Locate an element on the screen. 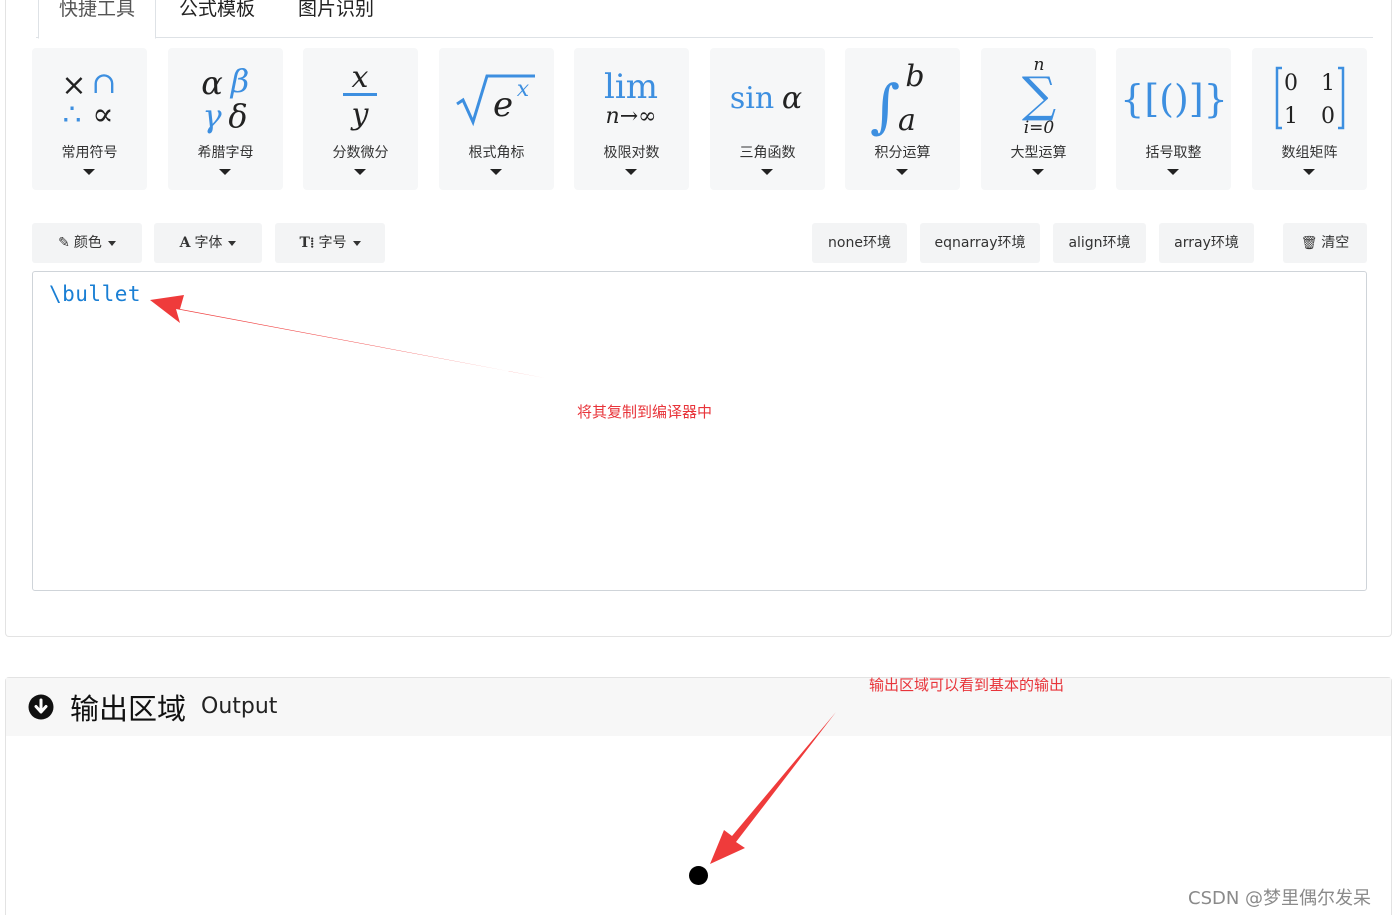 This screenshot has height=915, width=1396. align-env-button: align环境 is located at coordinates (1099, 243).